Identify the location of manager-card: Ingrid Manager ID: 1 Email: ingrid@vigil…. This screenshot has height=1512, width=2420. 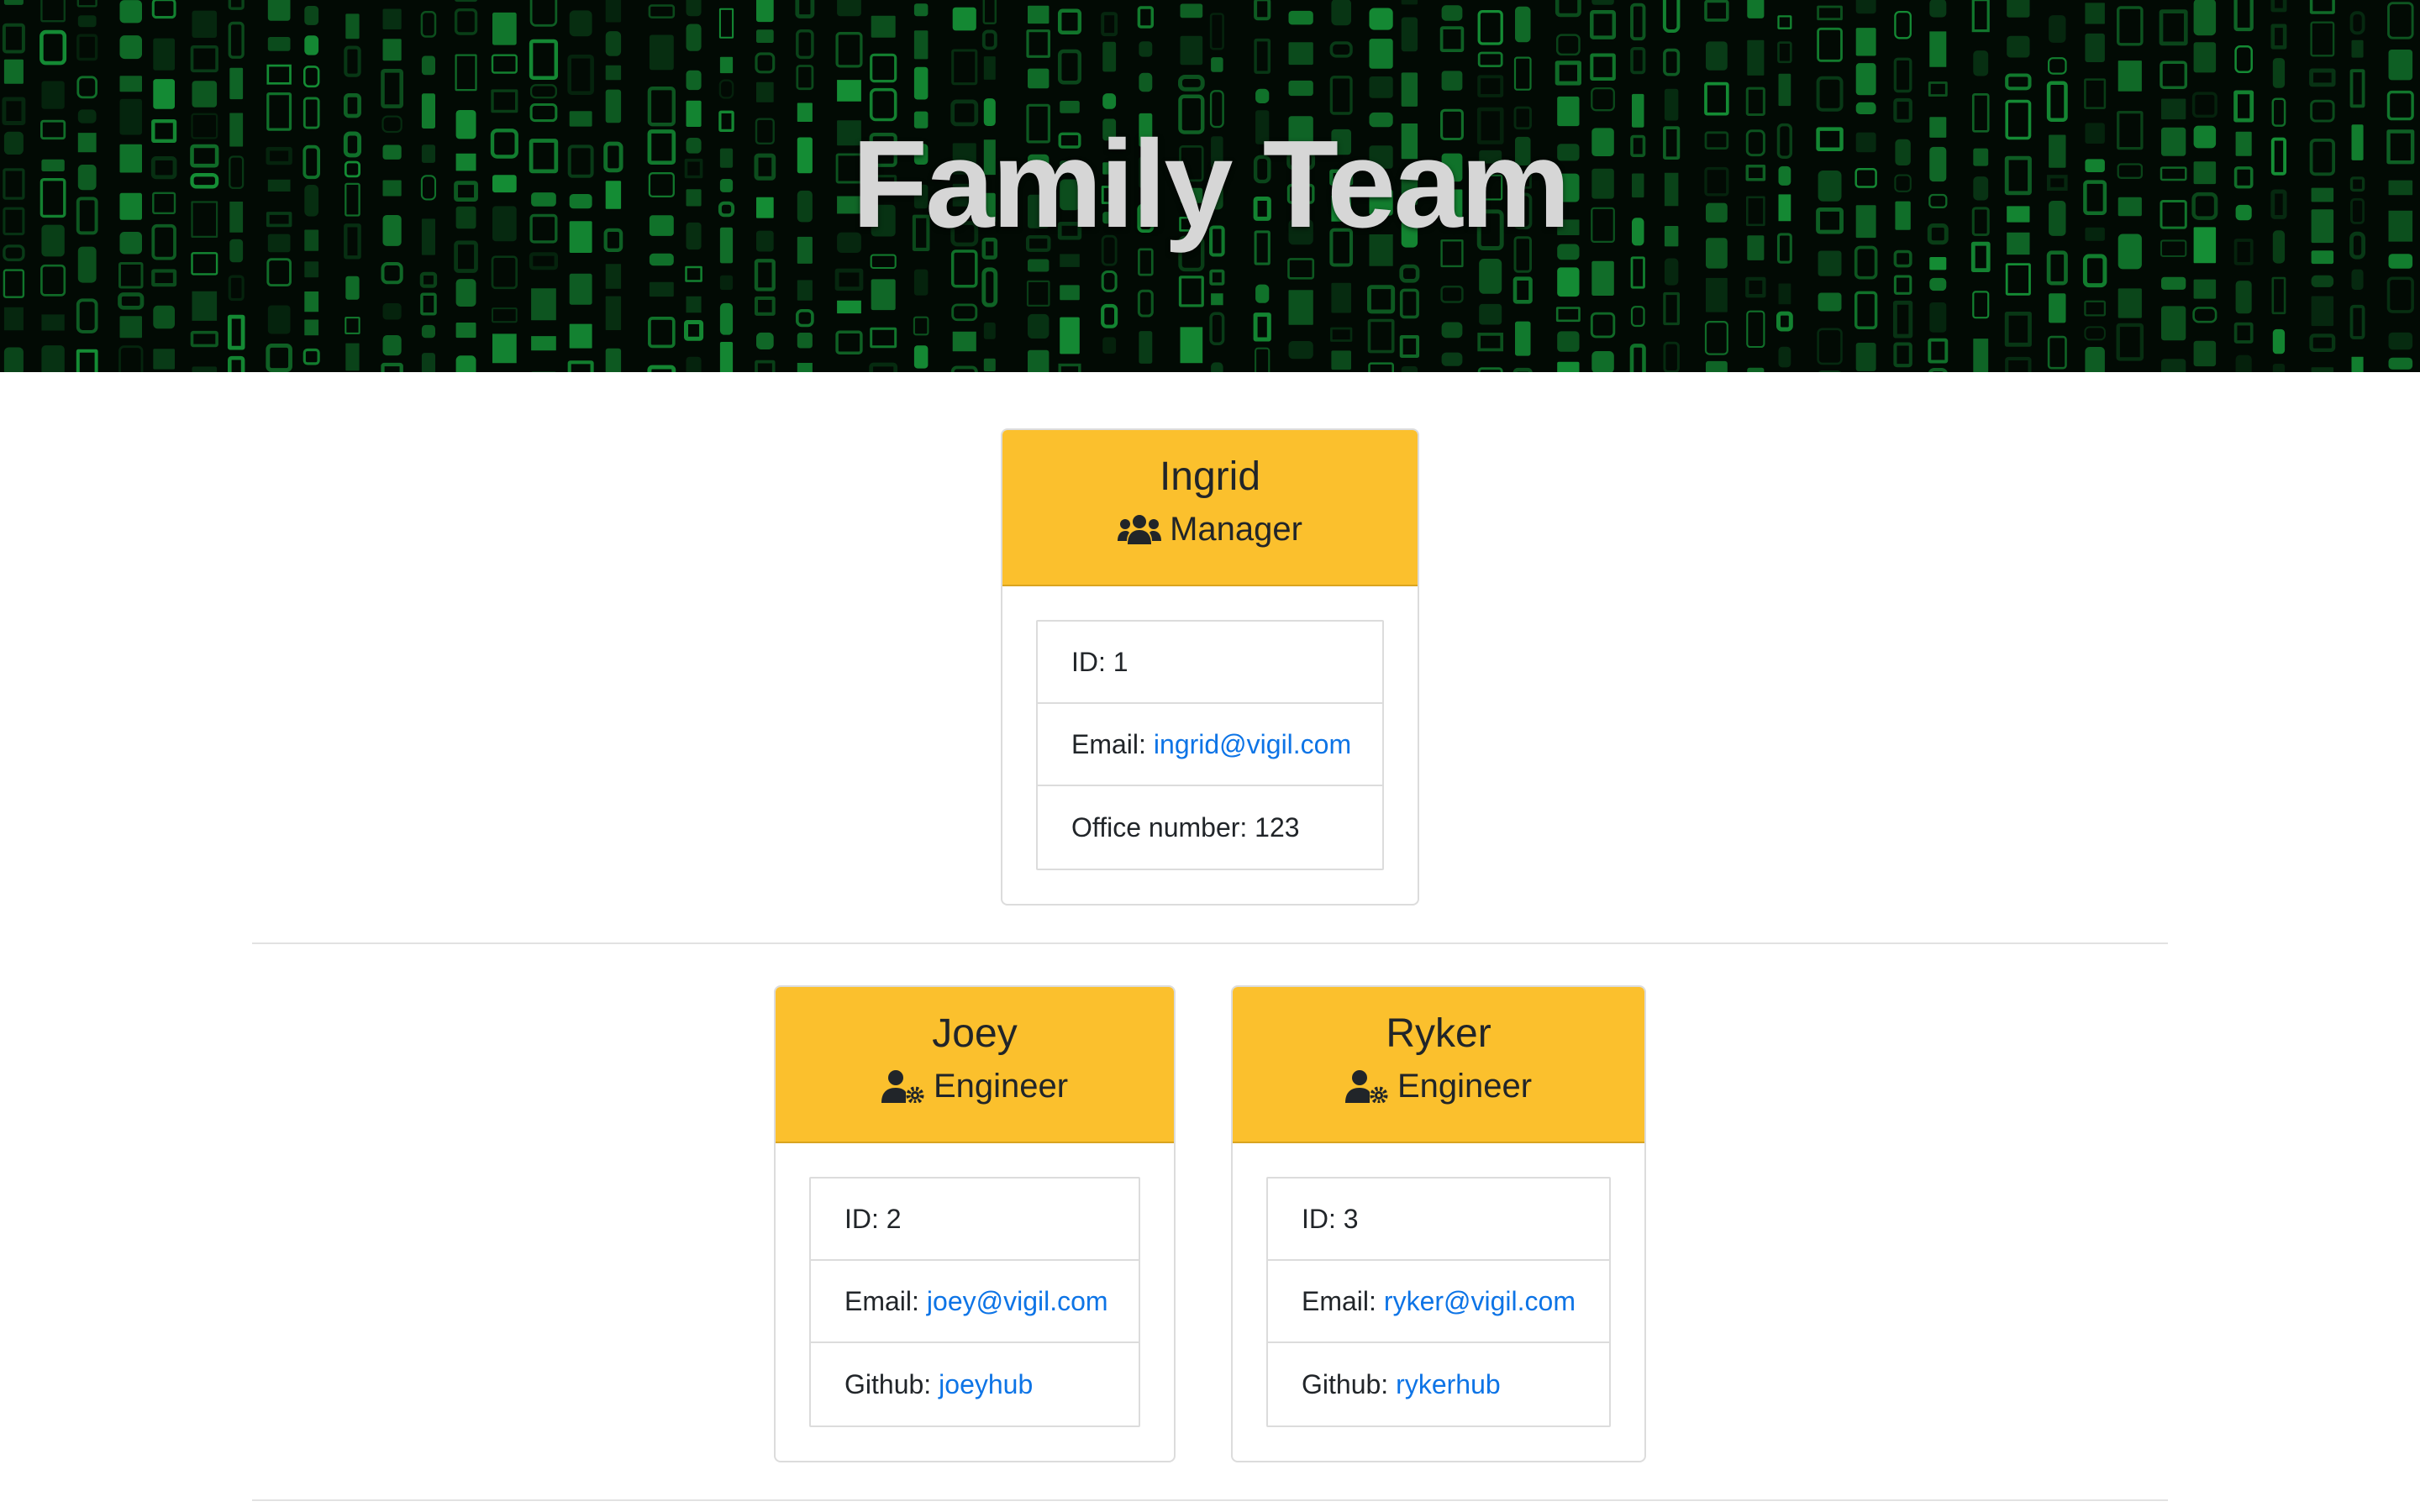
(1210, 667).